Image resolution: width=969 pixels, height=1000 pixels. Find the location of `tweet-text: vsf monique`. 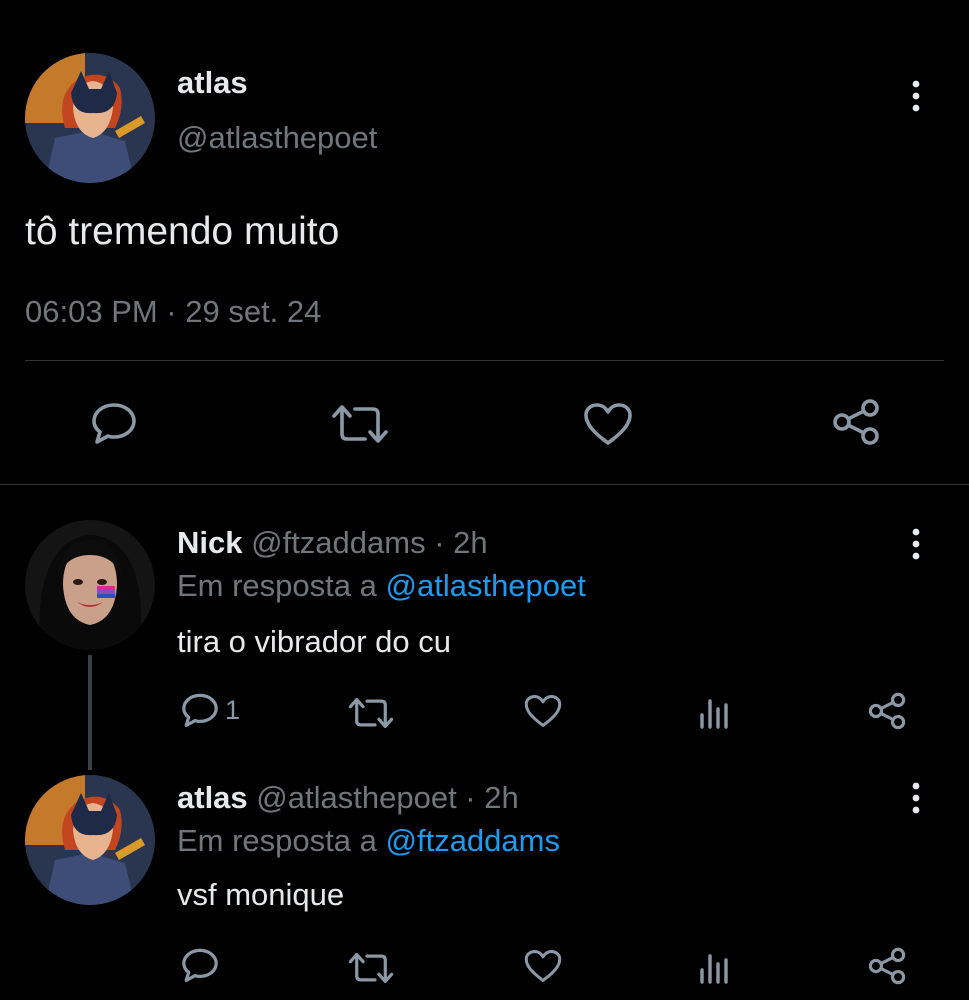

tweet-text: vsf monique is located at coordinates (261, 894).